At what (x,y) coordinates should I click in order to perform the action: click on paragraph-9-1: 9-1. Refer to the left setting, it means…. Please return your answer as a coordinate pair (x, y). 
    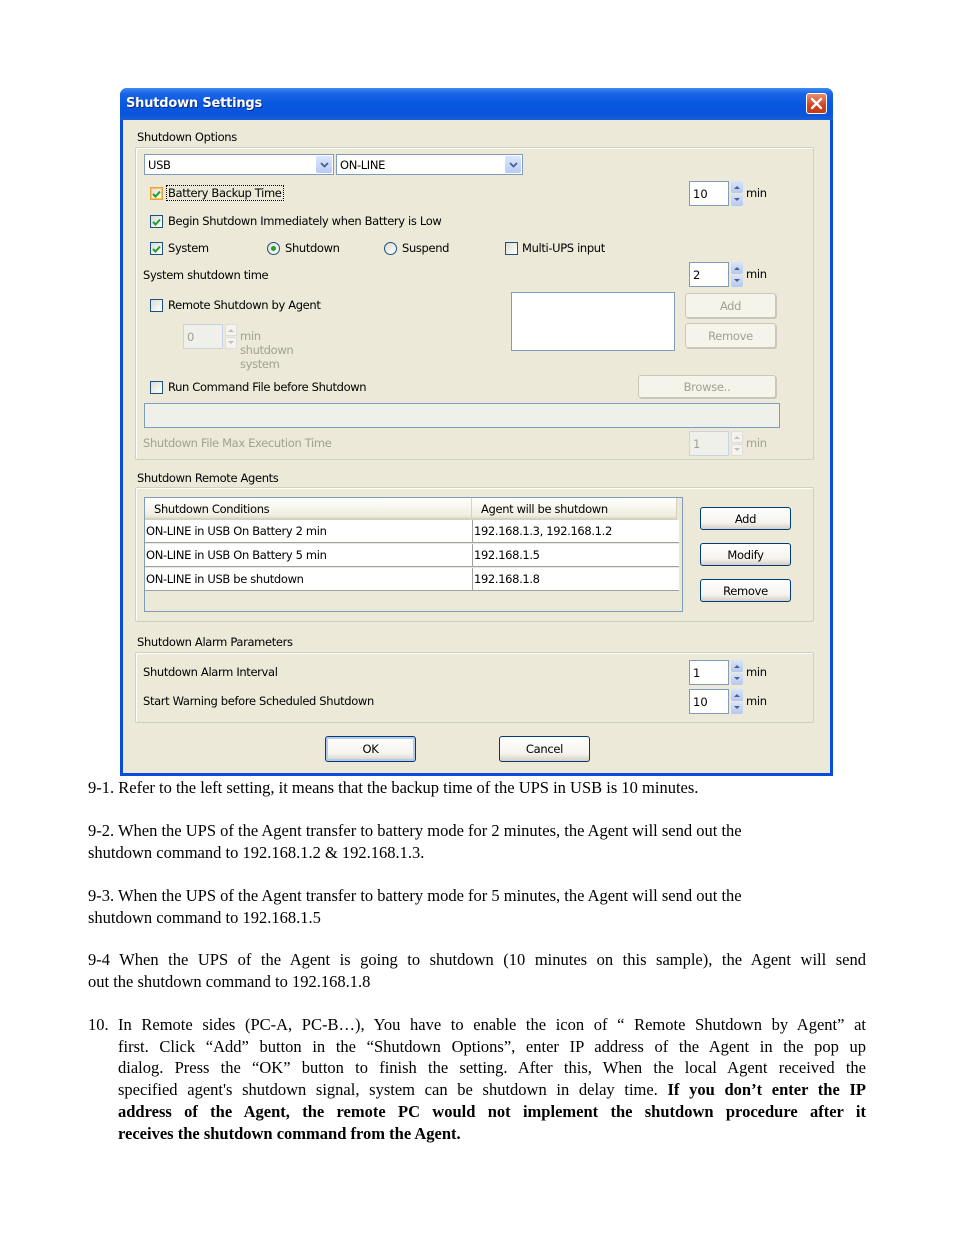
    Looking at the image, I should click on (393, 787).